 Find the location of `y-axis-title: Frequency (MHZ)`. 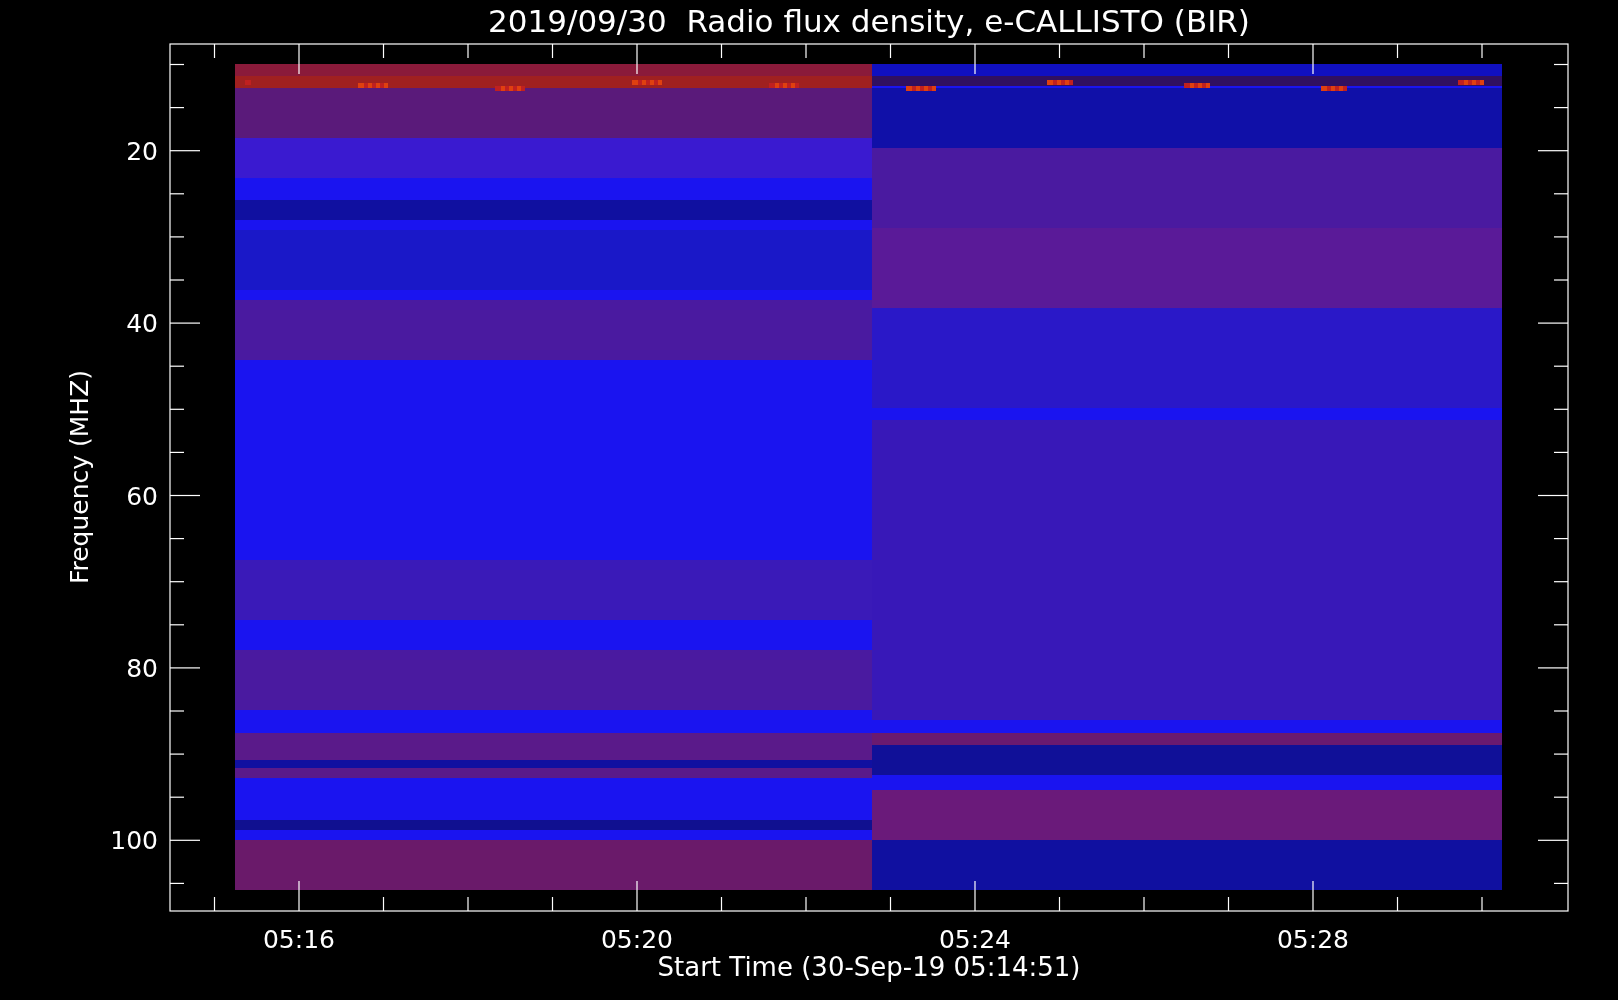

y-axis-title: Frequency (MHZ) is located at coordinates (79, 477).